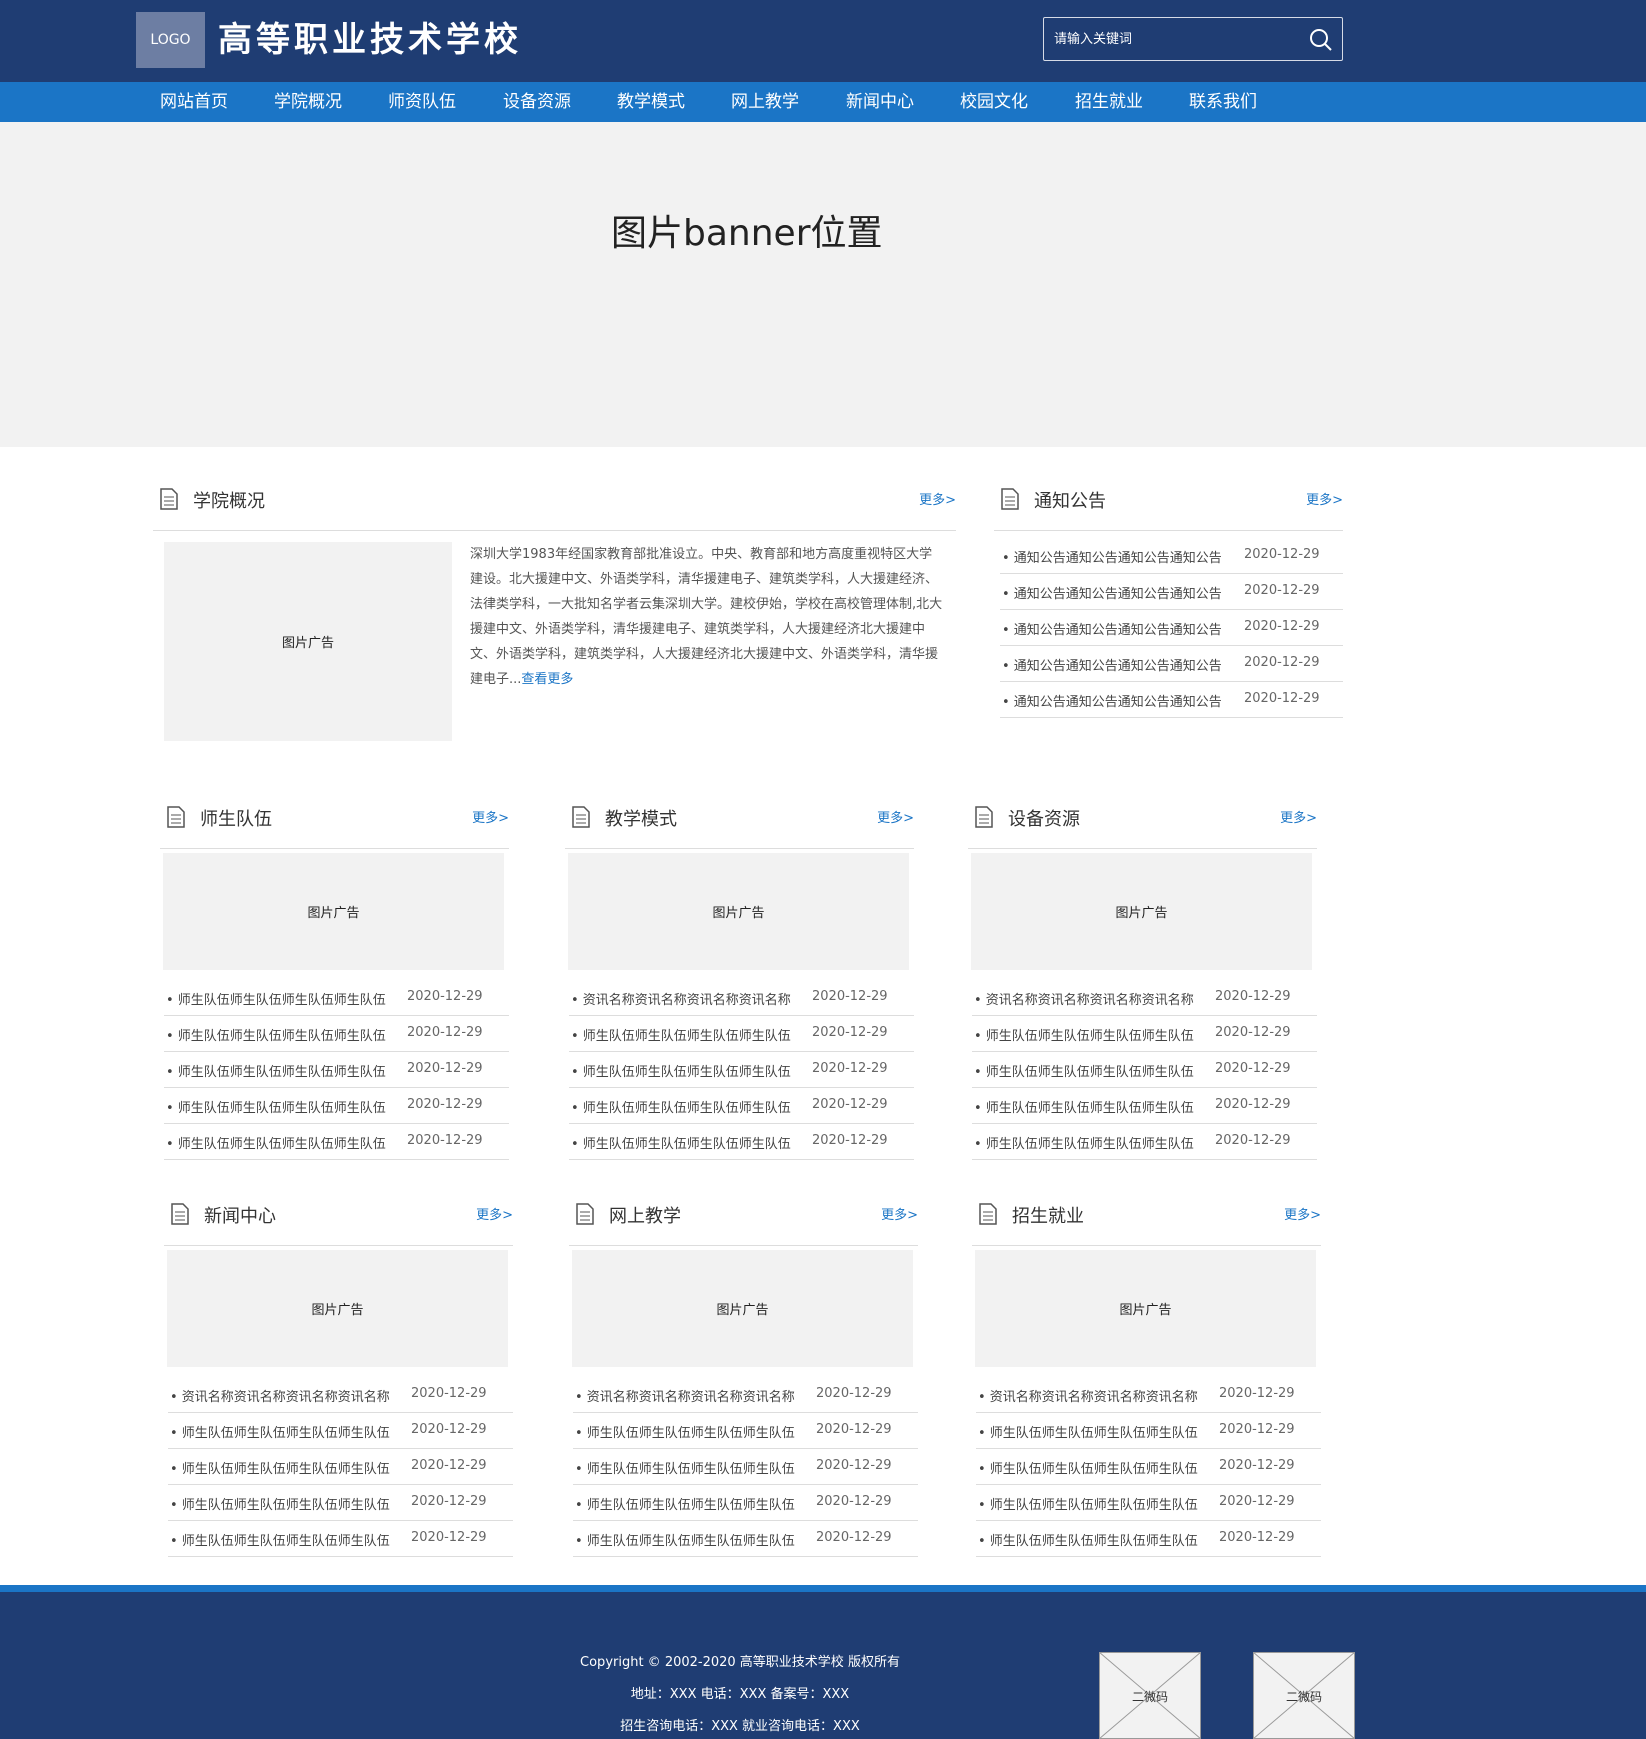 Image resolution: width=1646 pixels, height=1739 pixels. What do you see at coordinates (170, 40) in the screenshot?
I see `logo: LOGO` at bounding box center [170, 40].